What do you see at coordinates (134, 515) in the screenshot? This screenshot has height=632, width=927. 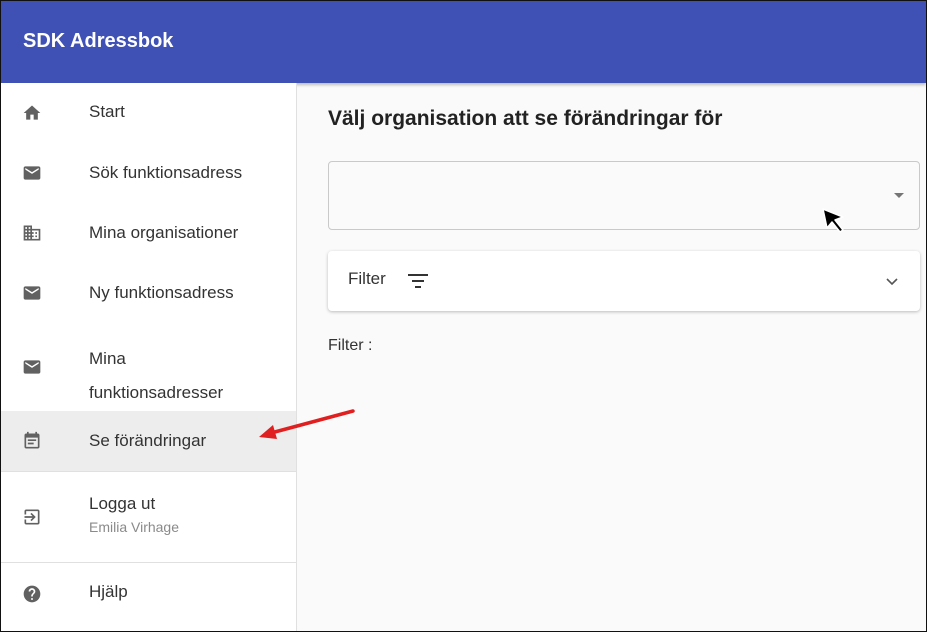 I see `sidebar-item-label-group: Logga ut Emilia Virhage` at bounding box center [134, 515].